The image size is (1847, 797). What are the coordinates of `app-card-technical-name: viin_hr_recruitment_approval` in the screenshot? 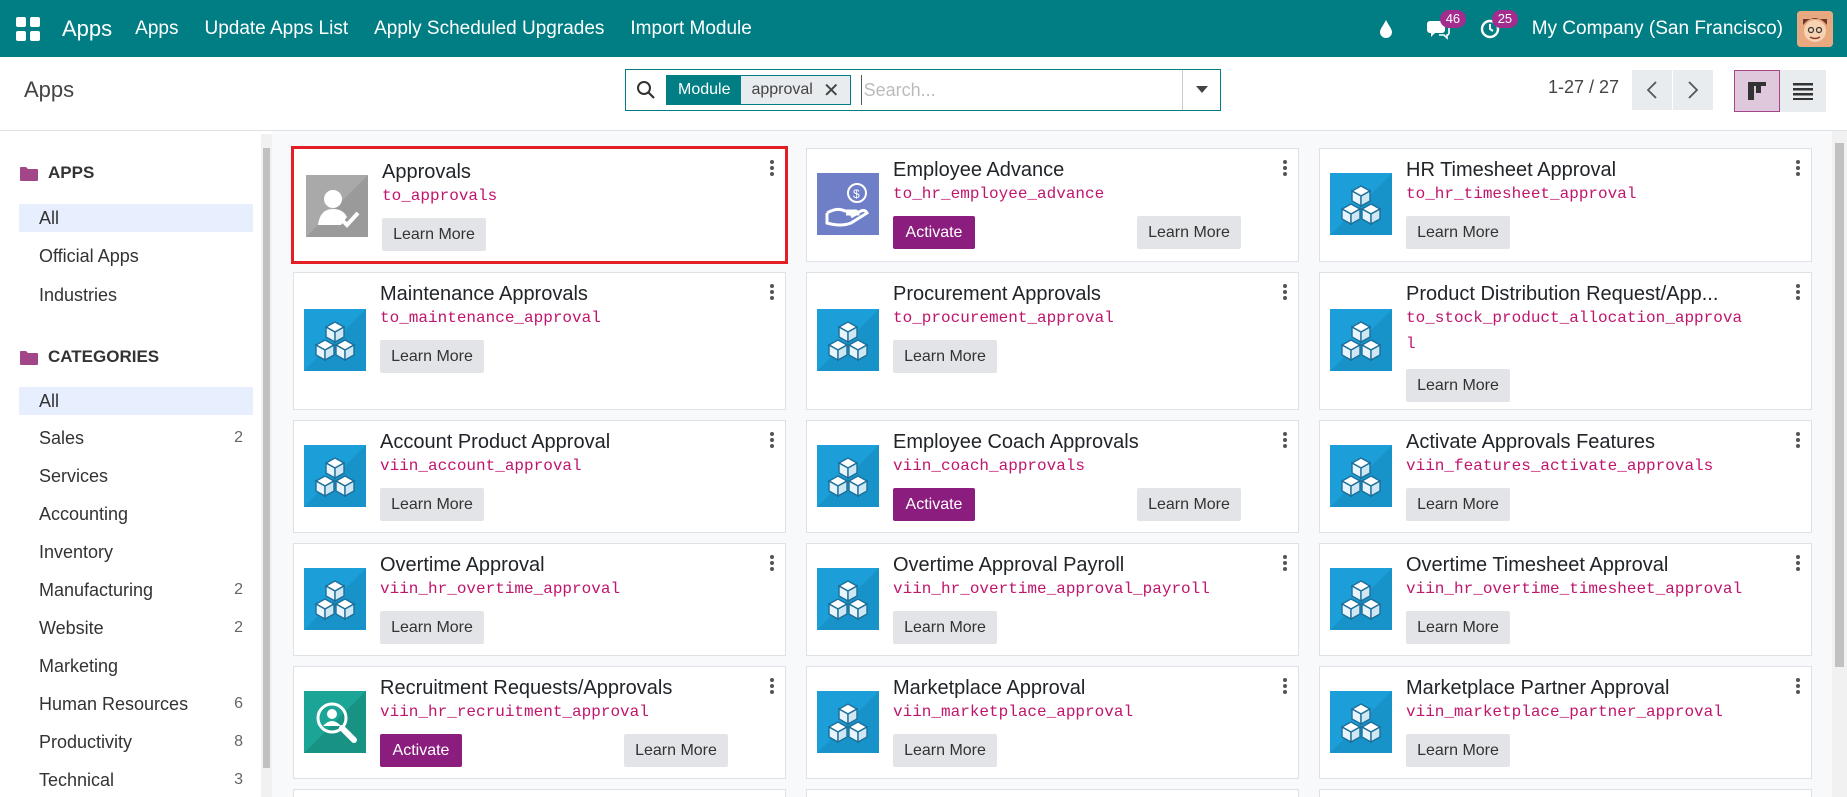 It's located at (514, 712).